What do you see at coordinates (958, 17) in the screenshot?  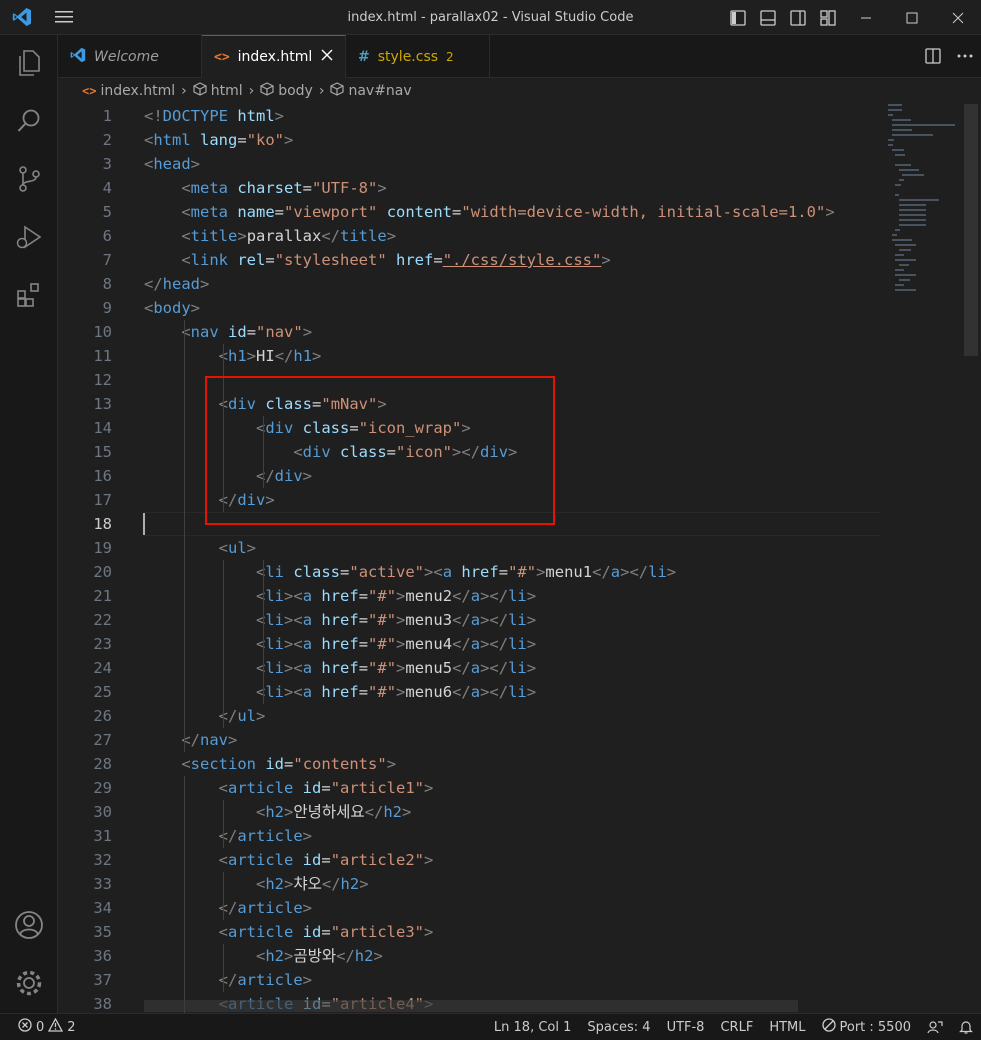 I see `close-window-icon` at bounding box center [958, 17].